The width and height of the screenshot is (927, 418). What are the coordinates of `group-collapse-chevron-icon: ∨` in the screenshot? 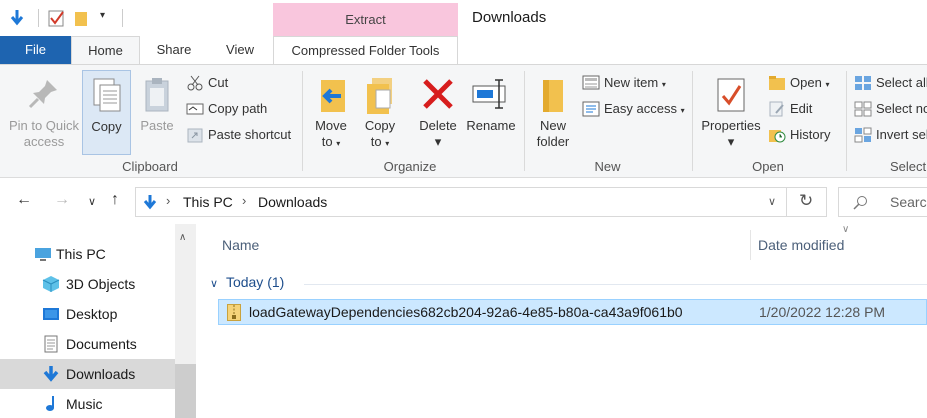 It's located at (214, 284).